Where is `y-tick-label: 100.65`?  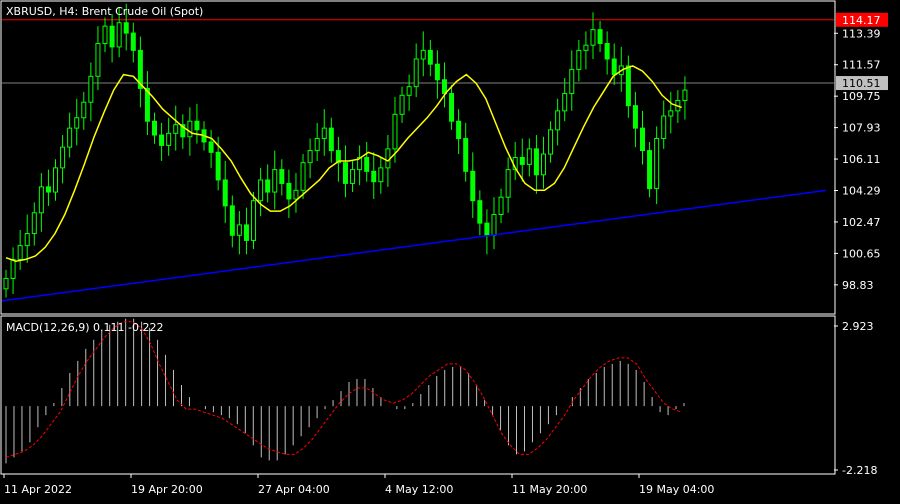 y-tick-label: 100.65 is located at coordinates (861, 253).